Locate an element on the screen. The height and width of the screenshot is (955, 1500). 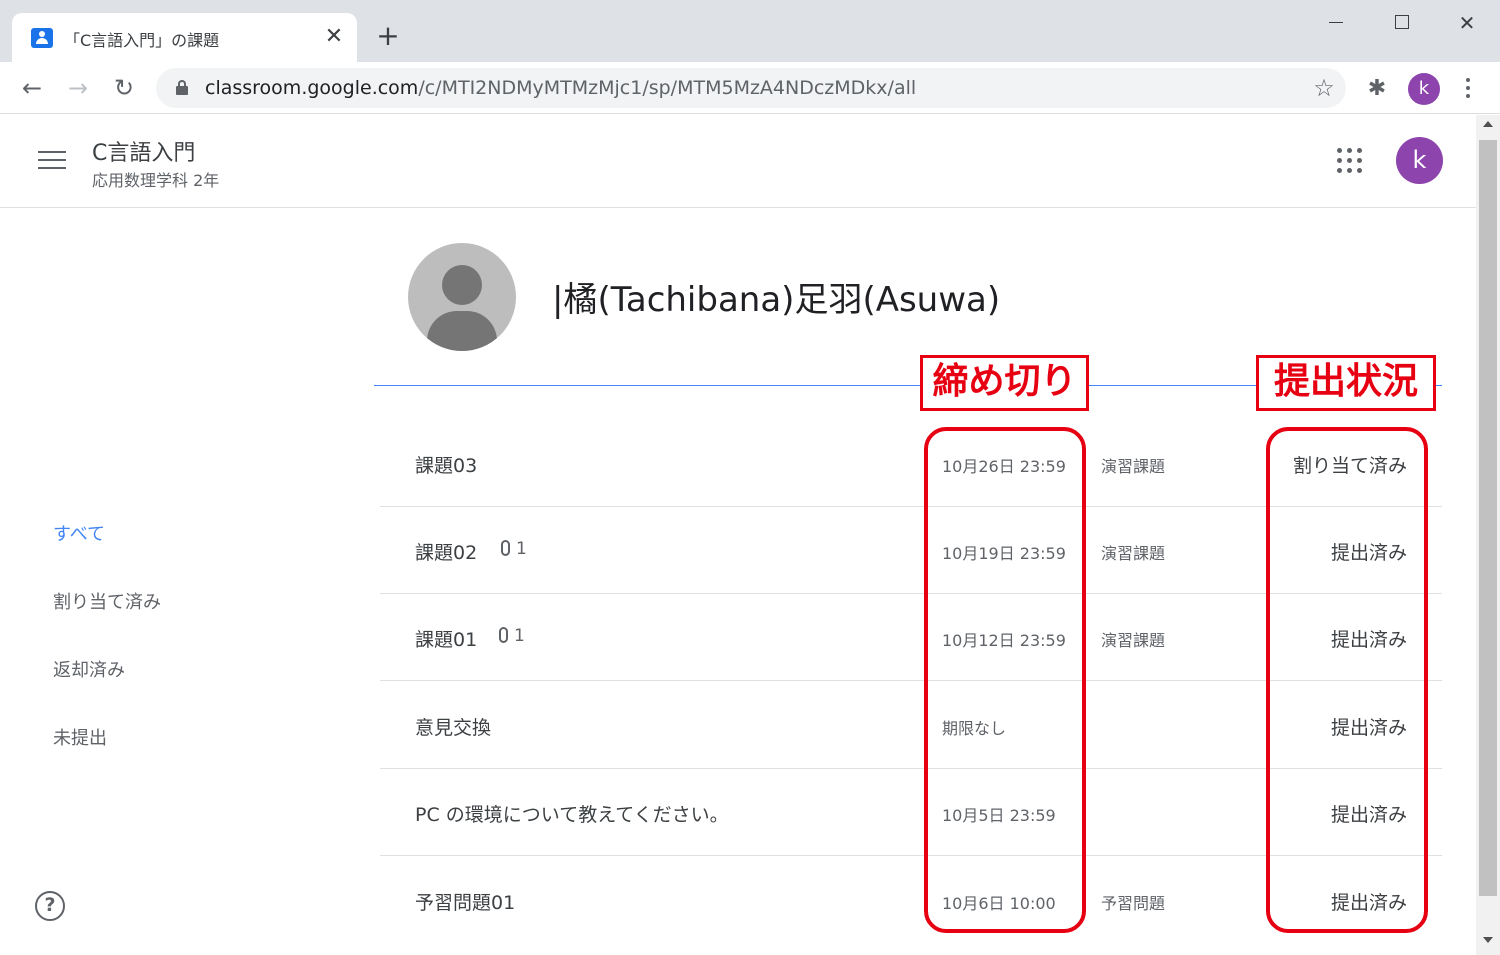
deadline-highlight-box is located at coordinates (1005, 680).